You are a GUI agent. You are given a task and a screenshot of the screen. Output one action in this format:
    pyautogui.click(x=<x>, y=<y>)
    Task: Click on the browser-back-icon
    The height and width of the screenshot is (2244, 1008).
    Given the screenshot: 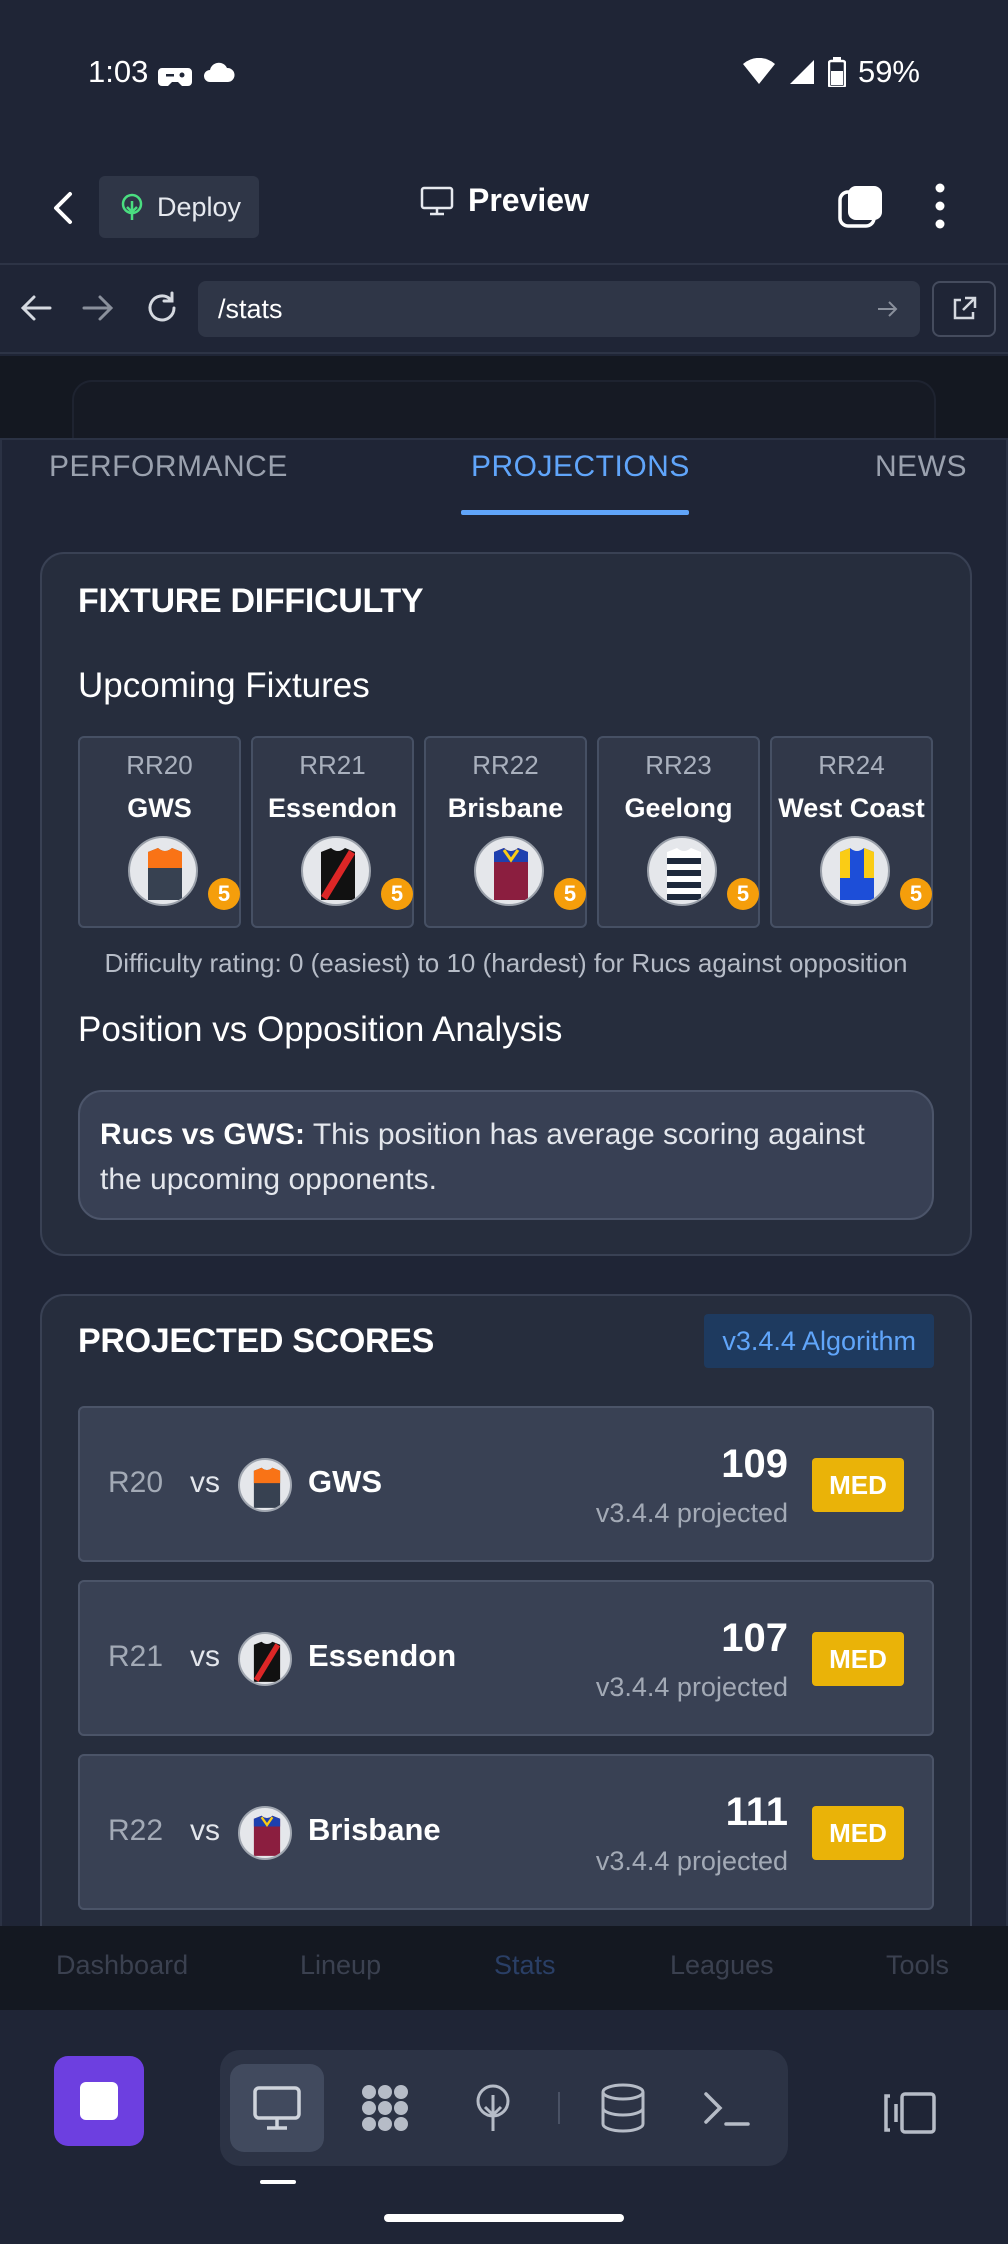 What is the action you would take?
    pyautogui.click(x=36, y=308)
    